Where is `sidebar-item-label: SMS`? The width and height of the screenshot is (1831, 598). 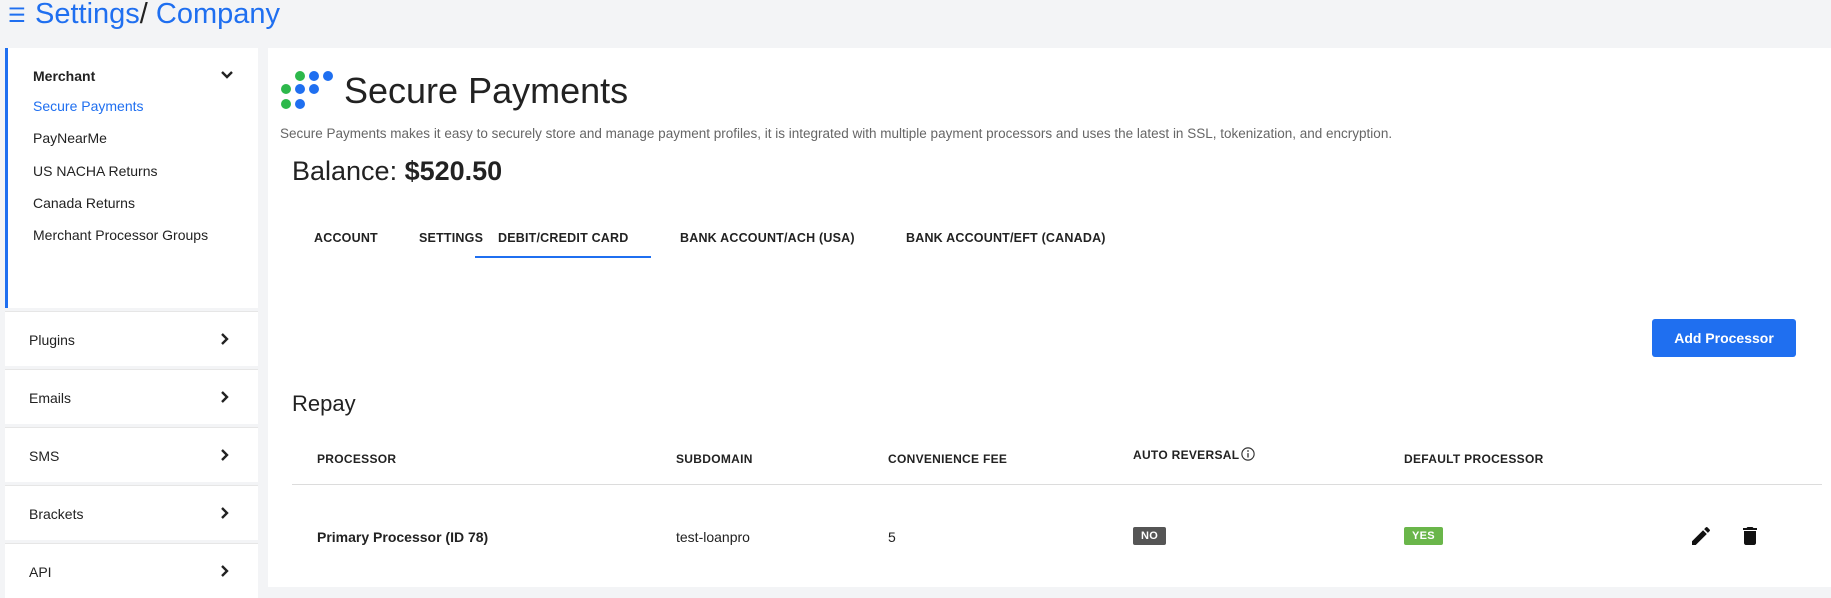 sidebar-item-label: SMS is located at coordinates (44, 456).